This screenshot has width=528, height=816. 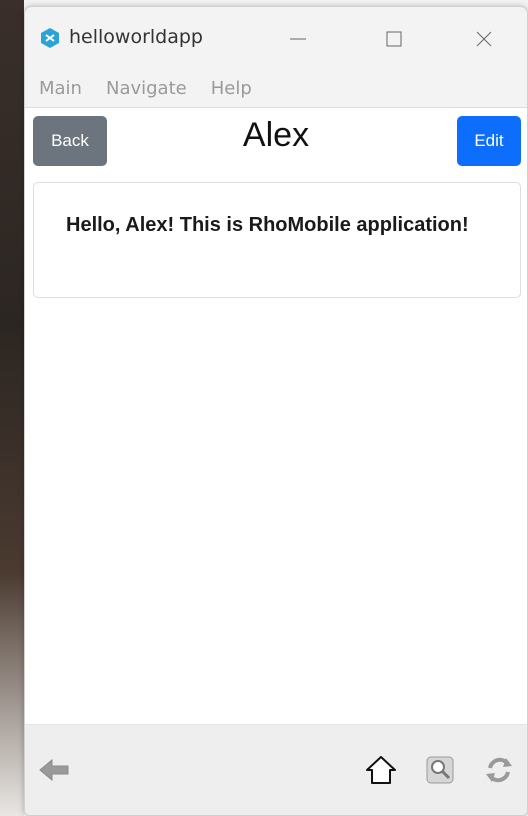 I want to click on title-bar: helloworldapp, so click(x=276, y=38).